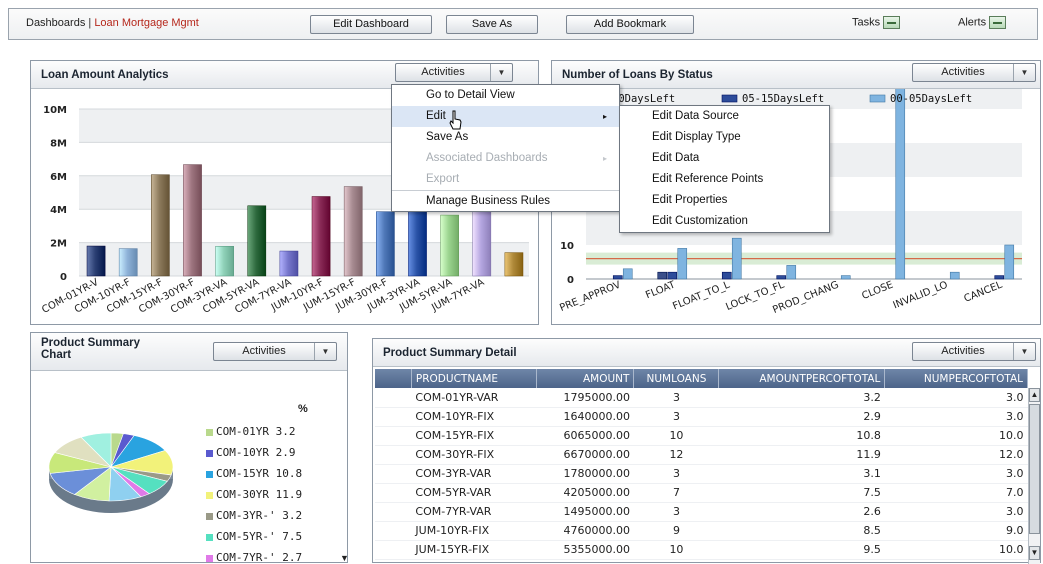 This screenshot has width=1043, height=564. What do you see at coordinates (249, 536) in the screenshot?
I see `legend-label: COM-5YR-'` at bounding box center [249, 536].